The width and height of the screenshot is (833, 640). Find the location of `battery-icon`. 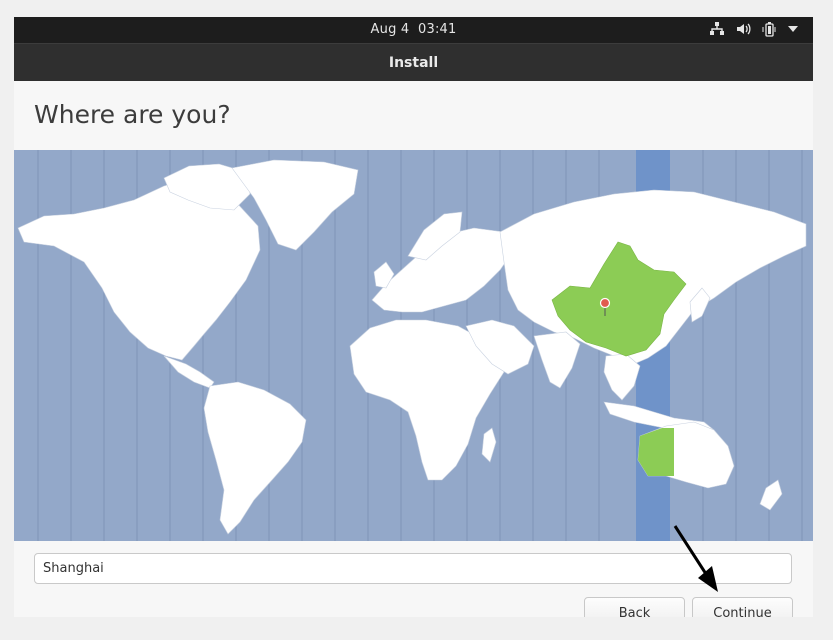

battery-icon is located at coordinates (769, 29).